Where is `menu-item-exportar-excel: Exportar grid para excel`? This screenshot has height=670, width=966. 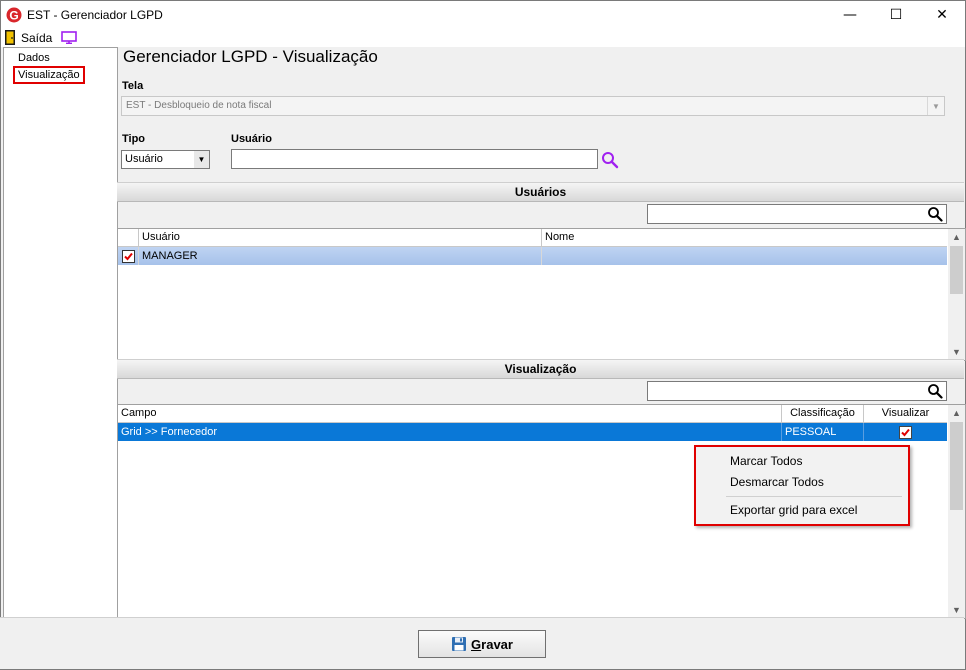
menu-item-exportar-excel: Exportar grid para excel is located at coordinates (793, 510).